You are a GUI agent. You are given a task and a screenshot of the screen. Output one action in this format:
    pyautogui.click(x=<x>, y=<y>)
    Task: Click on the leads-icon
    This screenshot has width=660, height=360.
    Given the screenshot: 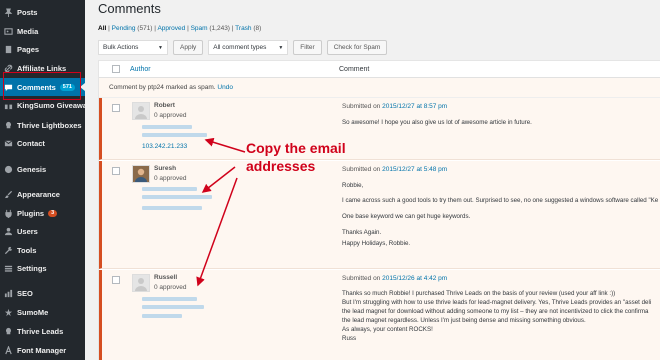 What is the action you would take?
    pyautogui.click(x=8, y=331)
    